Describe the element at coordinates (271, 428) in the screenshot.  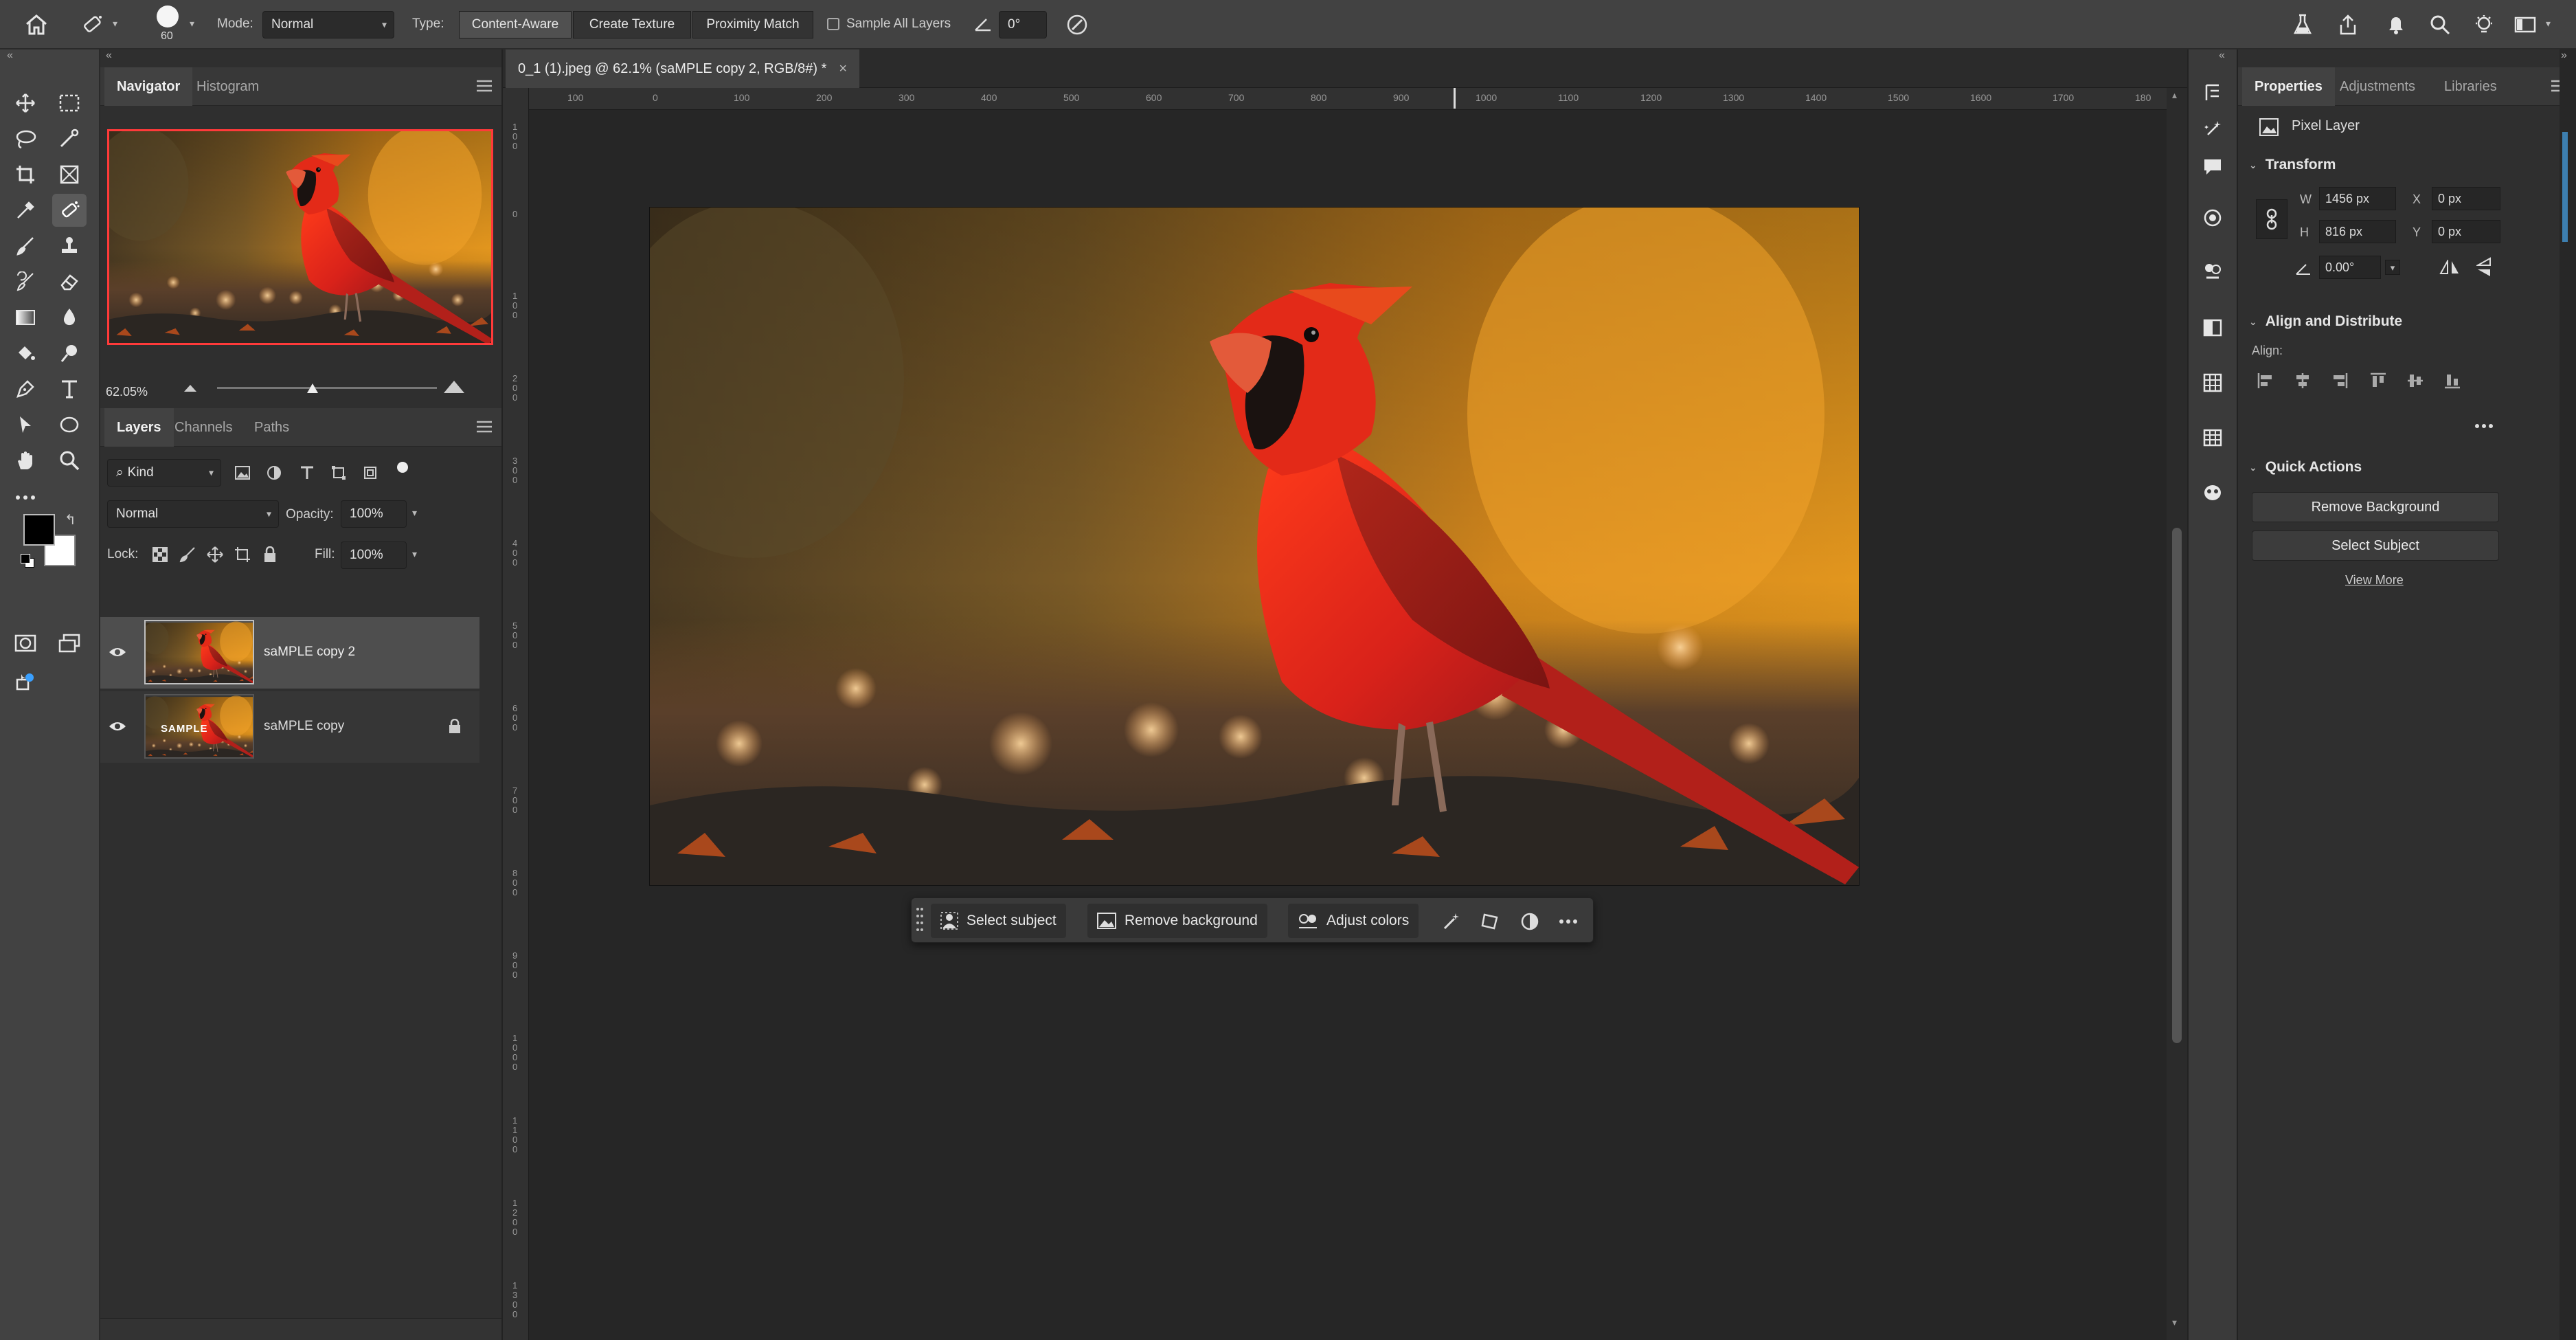
I see `tab-paths: Paths` at that location.